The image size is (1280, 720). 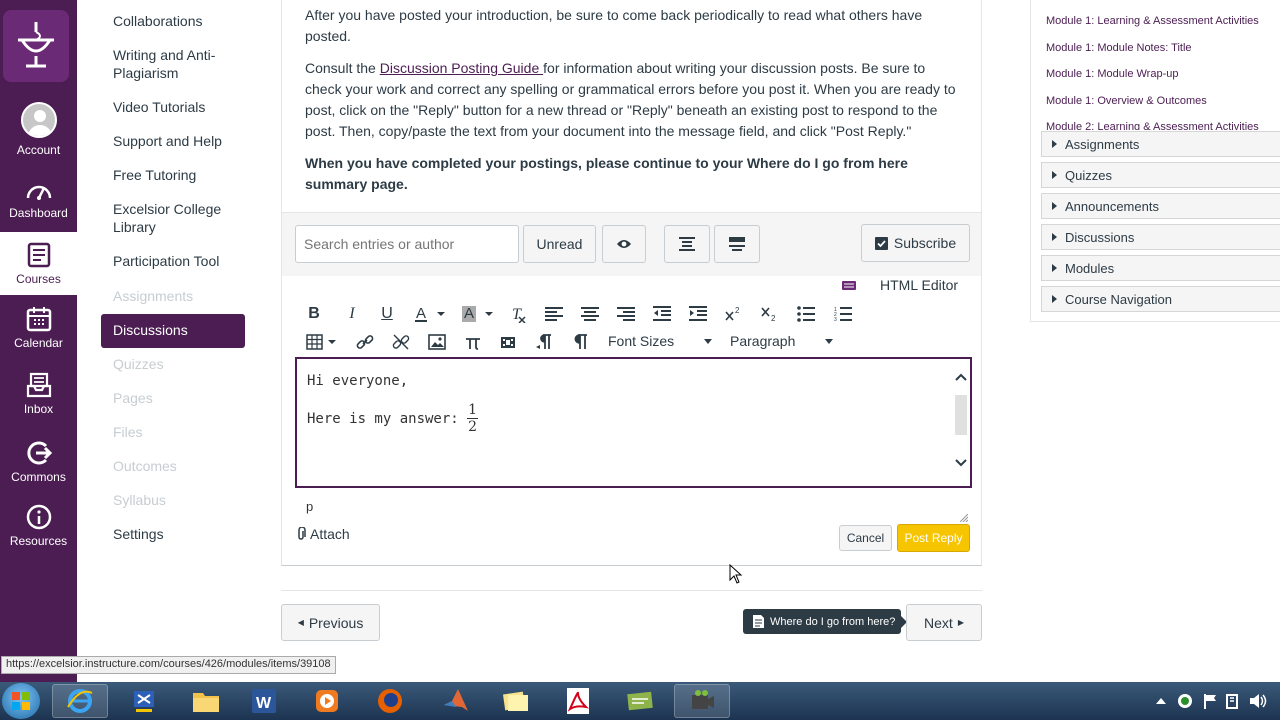 What do you see at coordinates (478, 314) in the screenshot?
I see `background-color-button: A` at bounding box center [478, 314].